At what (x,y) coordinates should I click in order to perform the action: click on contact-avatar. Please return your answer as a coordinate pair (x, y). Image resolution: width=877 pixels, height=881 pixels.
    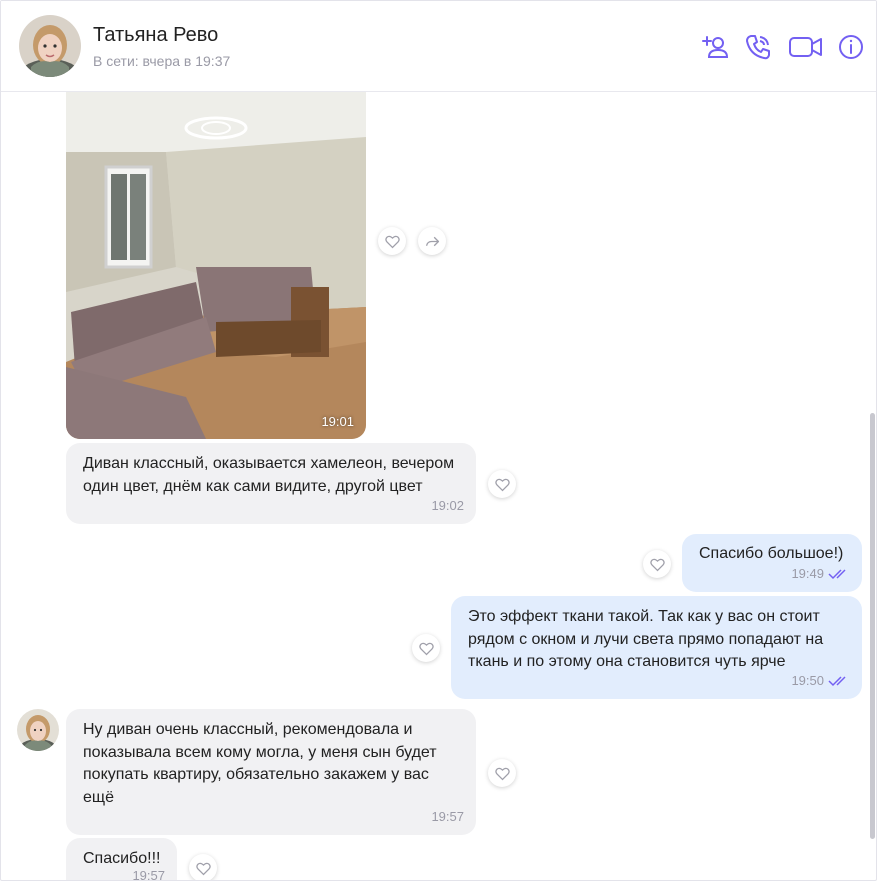
    Looking at the image, I should click on (50, 46).